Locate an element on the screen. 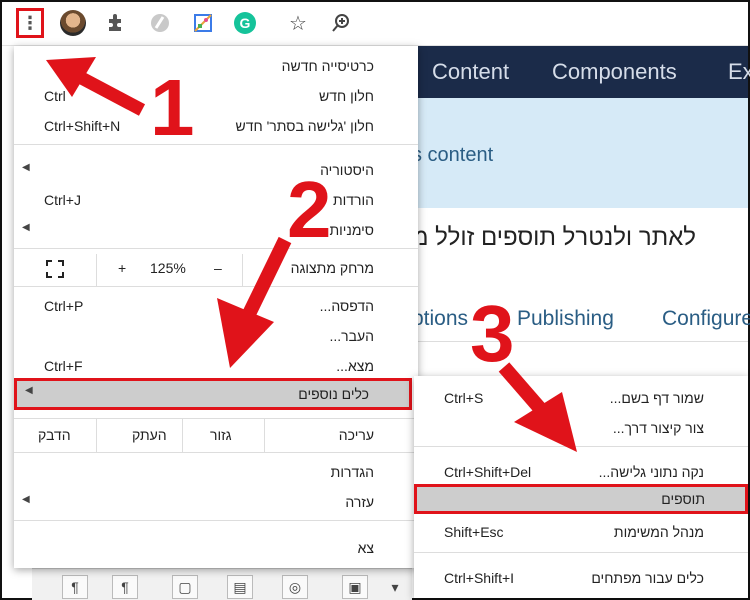  menu-shortcut: Ctrl+S is located at coordinates (464, 398).